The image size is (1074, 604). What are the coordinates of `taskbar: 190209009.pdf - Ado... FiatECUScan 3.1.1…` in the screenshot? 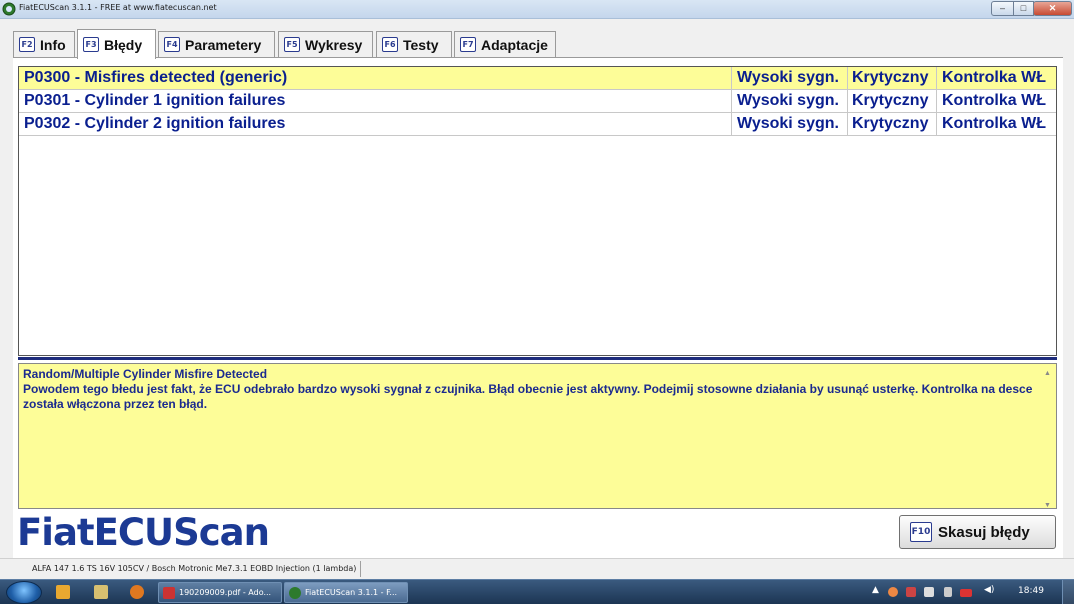 It's located at (537, 591).